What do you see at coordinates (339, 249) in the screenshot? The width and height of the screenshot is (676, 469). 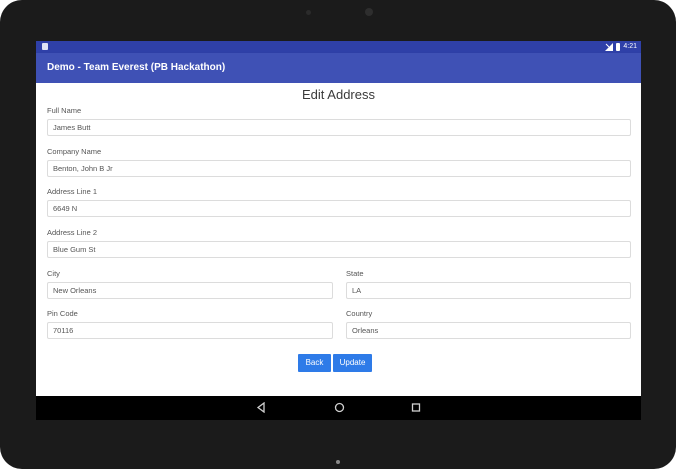 I see `address-line-2-field: Blue Gum St` at bounding box center [339, 249].